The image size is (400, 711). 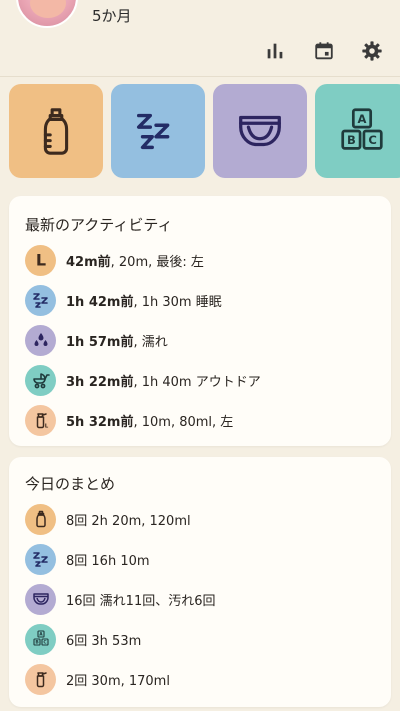 I want to click on bar-chart-icon, so click(x=275, y=51).